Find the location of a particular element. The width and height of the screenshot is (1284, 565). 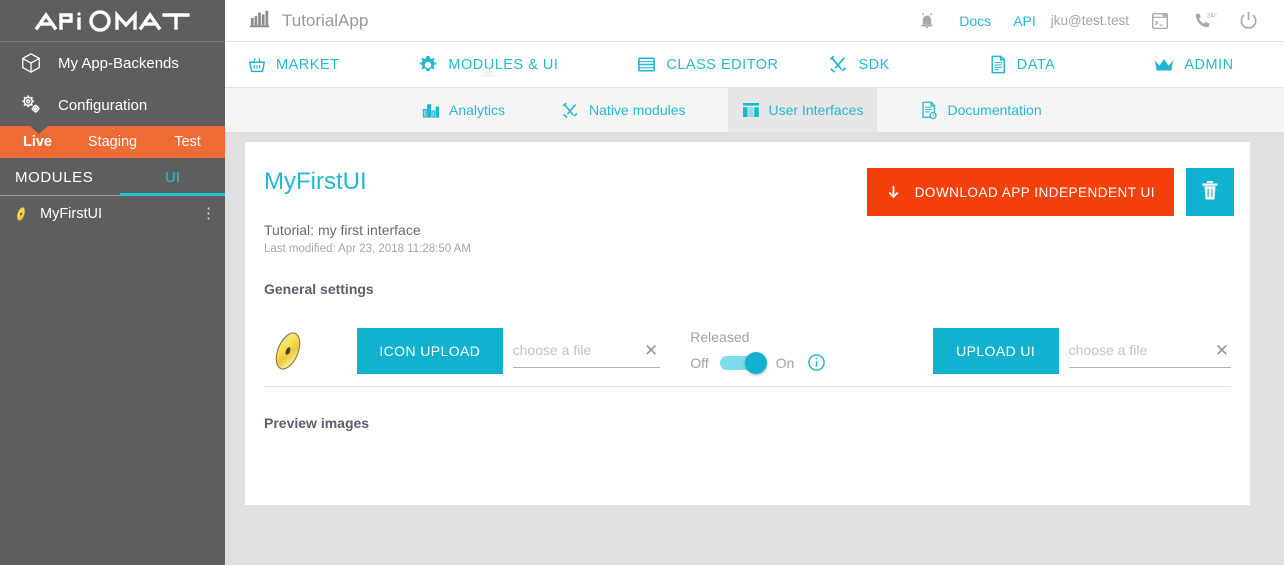

gears-icon is located at coordinates (31, 105).